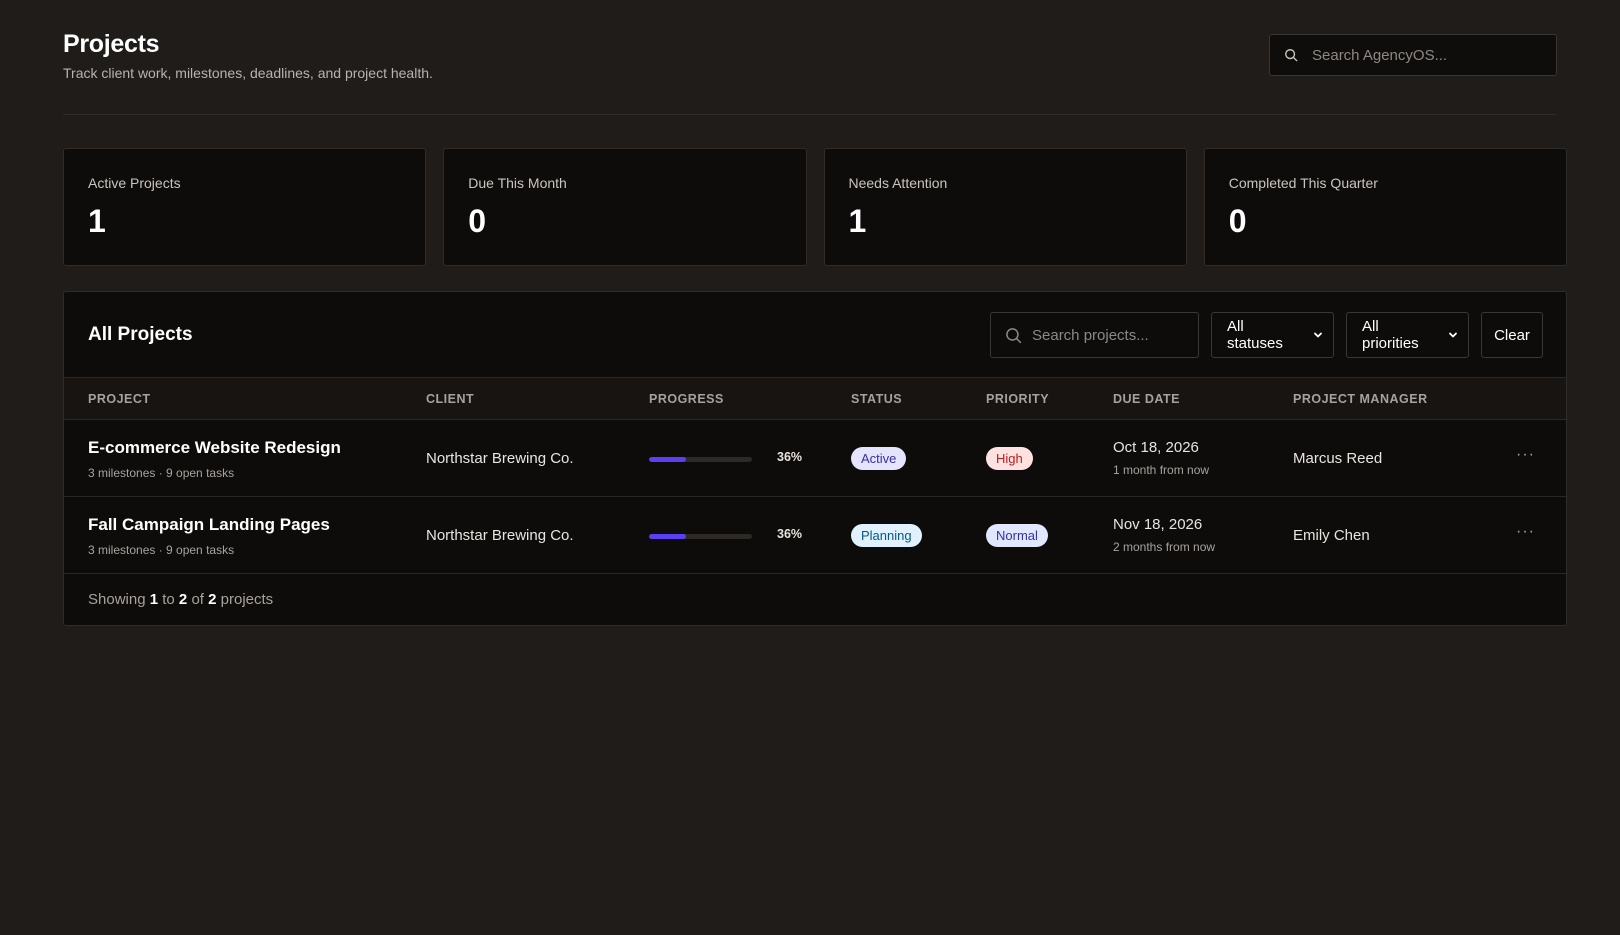 The height and width of the screenshot is (935, 1620). What do you see at coordinates (1005, 207) in the screenshot?
I see `stat-card-needs-attention: Needs Attention 1` at bounding box center [1005, 207].